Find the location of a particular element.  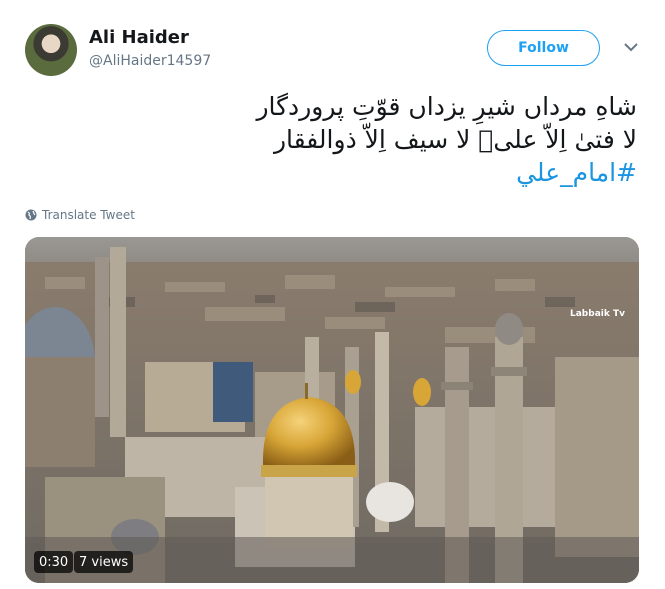

tweet-line-2: لا فتیٰ اِلاّ علیؑ لا سیف اِلاّ ذوالفقار is located at coordinates (455, 139).